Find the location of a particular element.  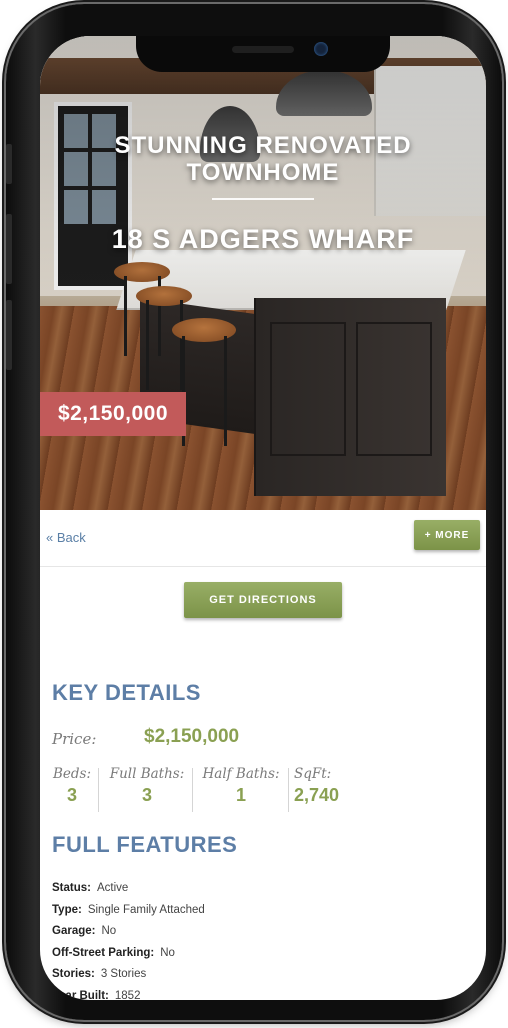

mute-switch is located at coordinates (9, 164).